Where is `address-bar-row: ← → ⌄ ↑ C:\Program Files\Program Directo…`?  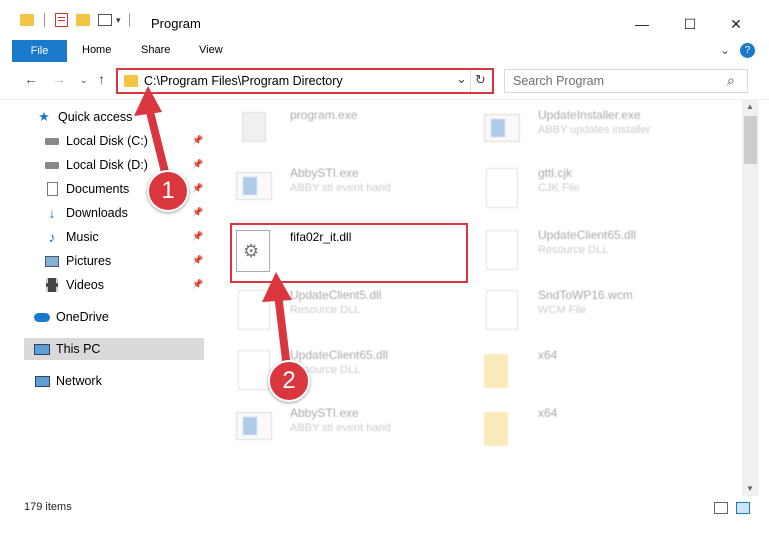
address-bar-row: ← → ⌄ ↑ C:\Program Files\Program Directo… is located at coordinates (384, 81).